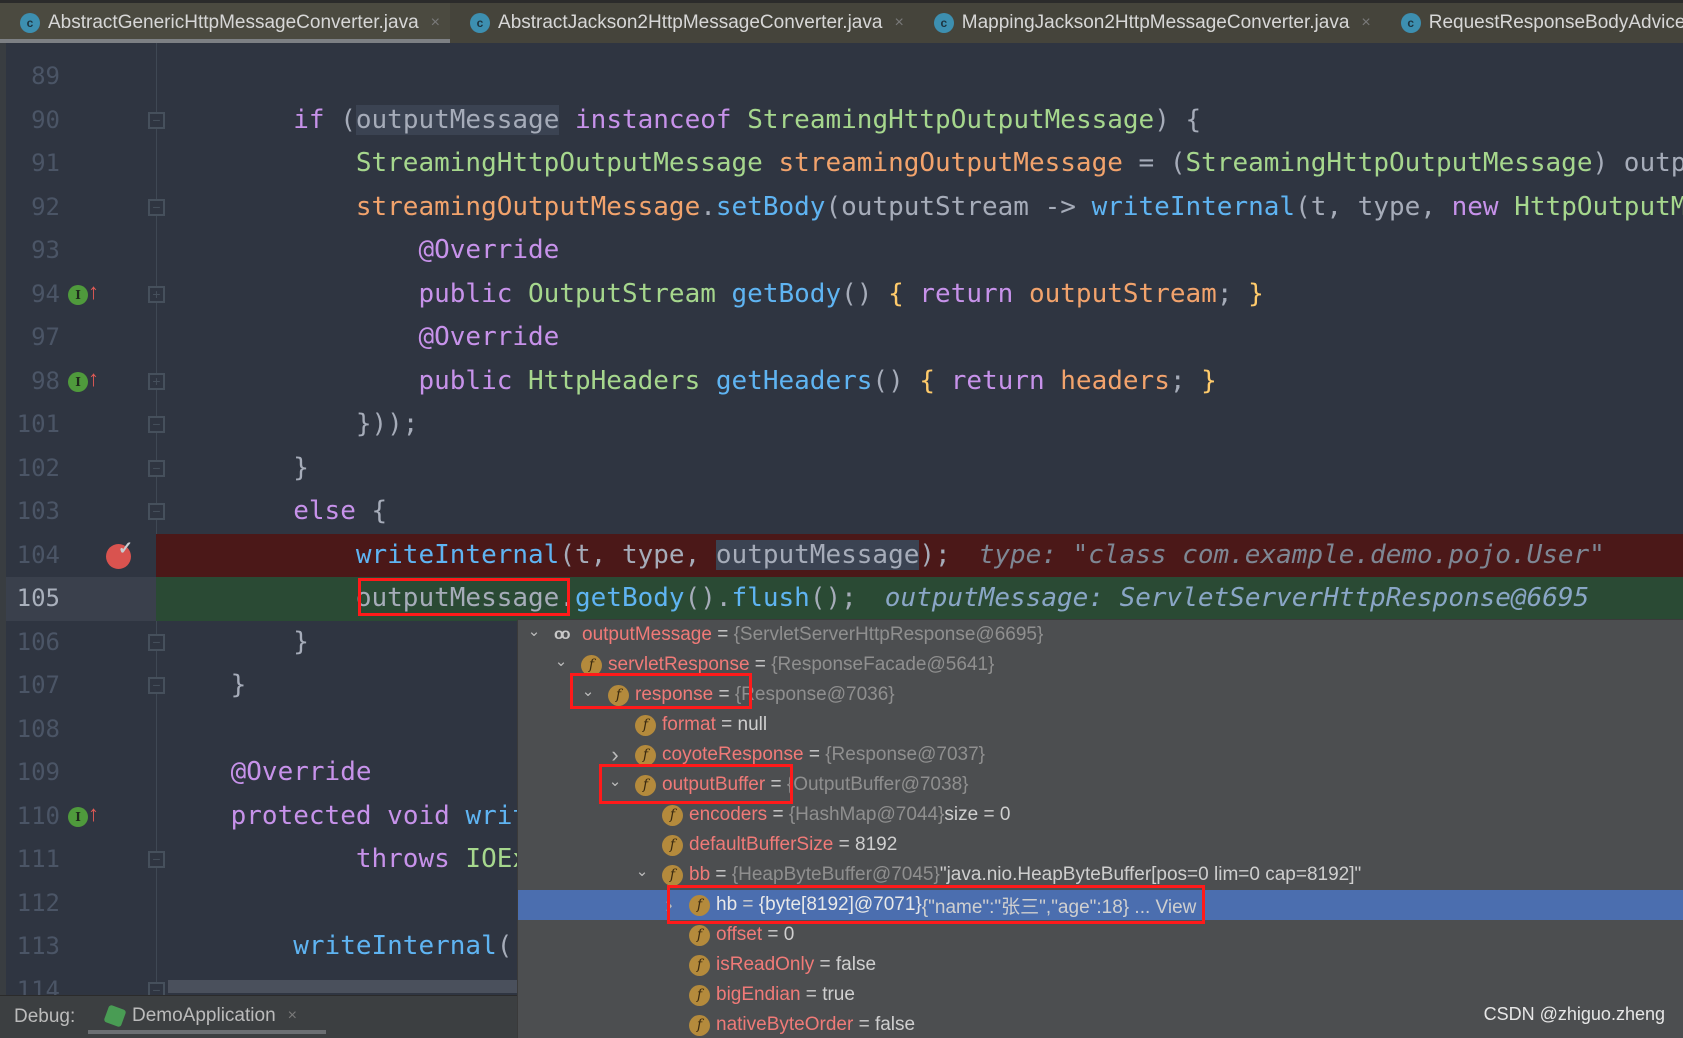 The image size is (1683, 1038). Describe the element at coordinates (838, 994) in the screenshot. I see `variable-value: true` at that location.